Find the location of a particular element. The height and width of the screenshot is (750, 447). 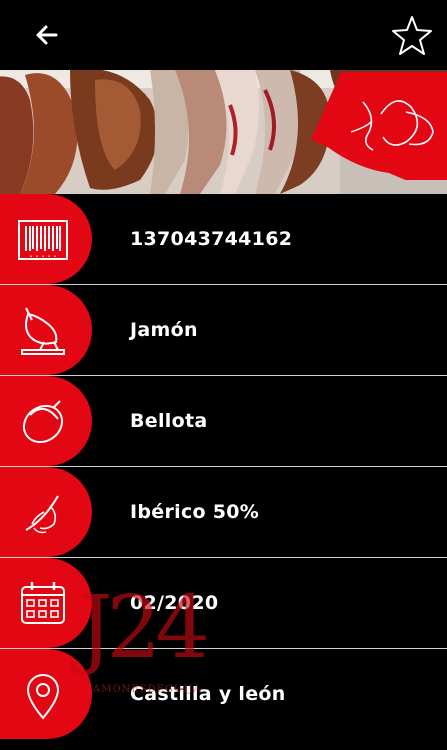

barcode-icon: • • • • • is located at coordinates (43, 240).